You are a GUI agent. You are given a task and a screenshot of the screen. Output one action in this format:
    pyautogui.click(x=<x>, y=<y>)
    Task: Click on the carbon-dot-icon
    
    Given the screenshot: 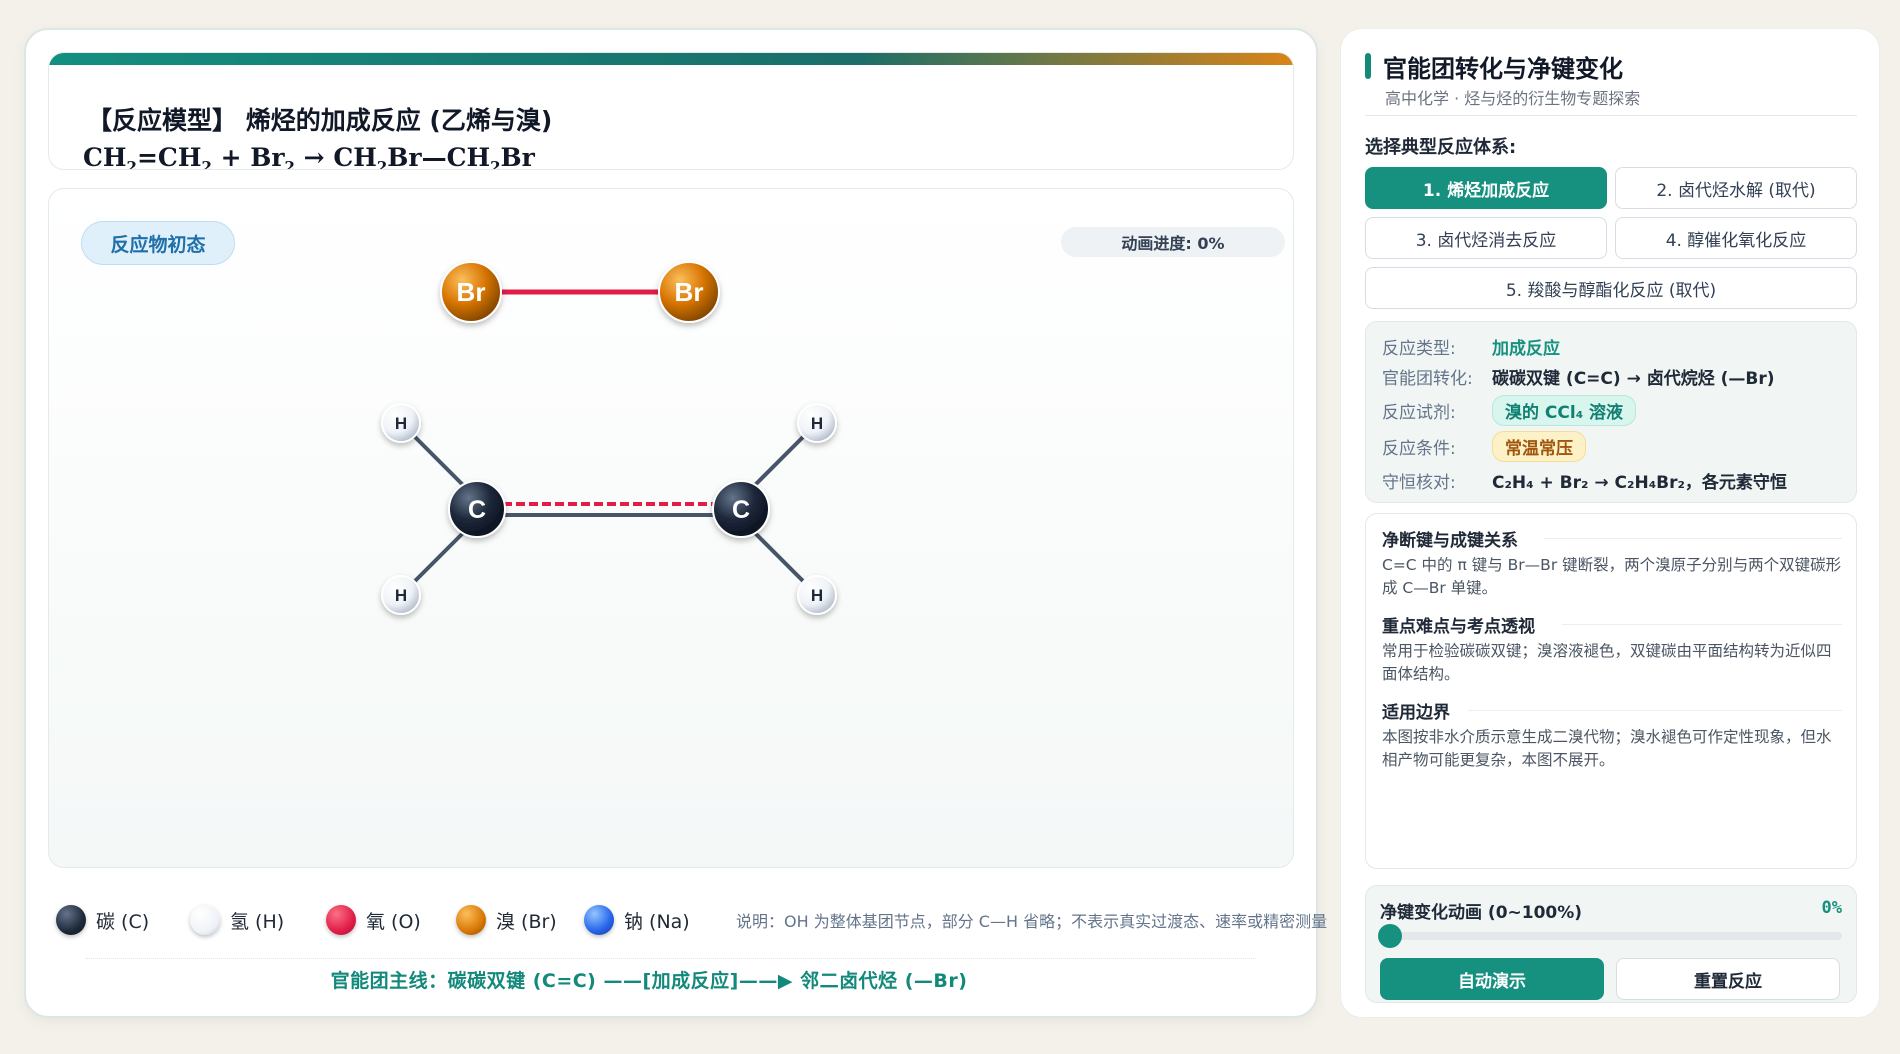 What is the action you would take?
    pyautogui.click(x=71, y=920)
    